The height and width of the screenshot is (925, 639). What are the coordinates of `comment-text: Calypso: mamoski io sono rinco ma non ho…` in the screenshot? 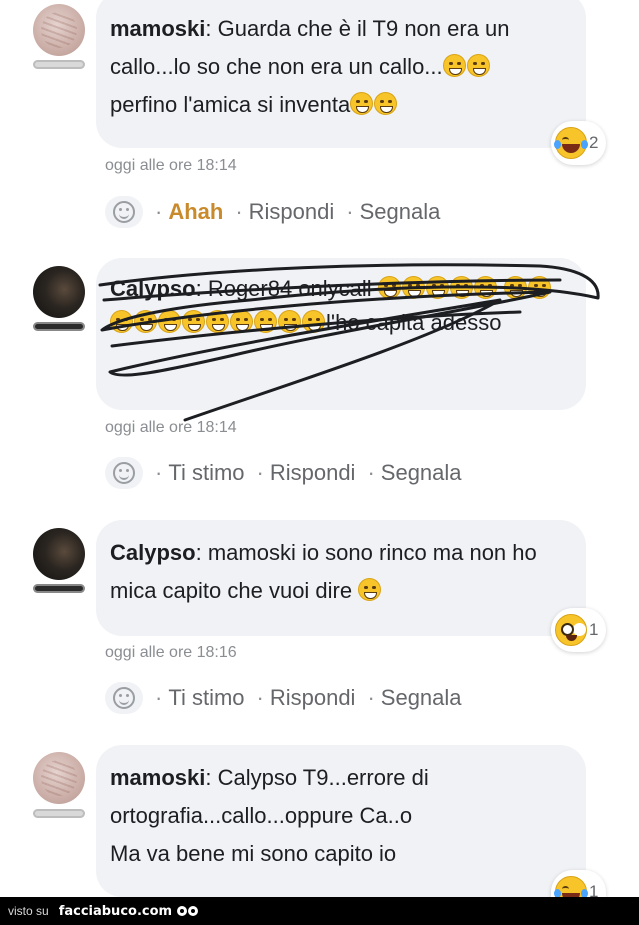 It's located at (323, 571).